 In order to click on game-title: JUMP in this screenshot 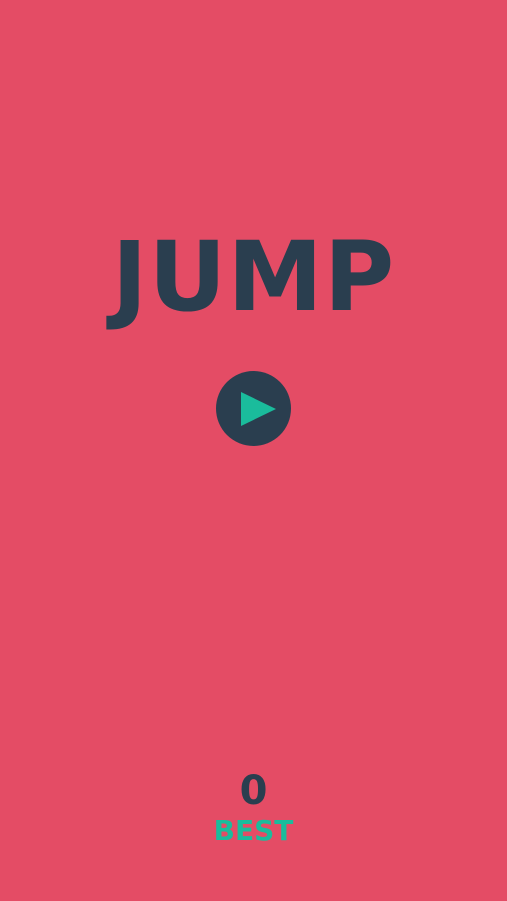, I will do `click(253, 277)`.